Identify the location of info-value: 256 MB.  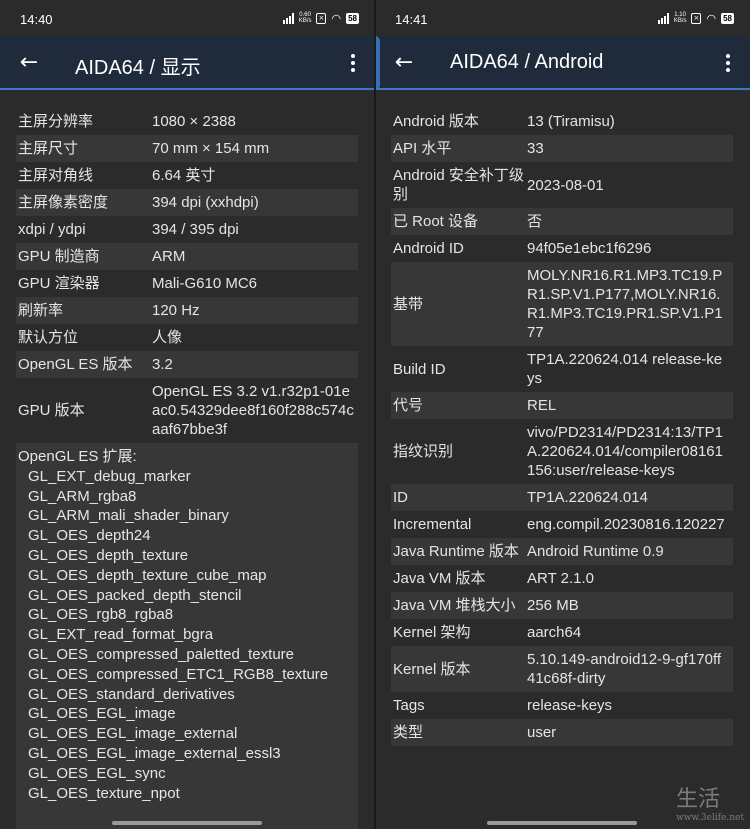
(553, 605).